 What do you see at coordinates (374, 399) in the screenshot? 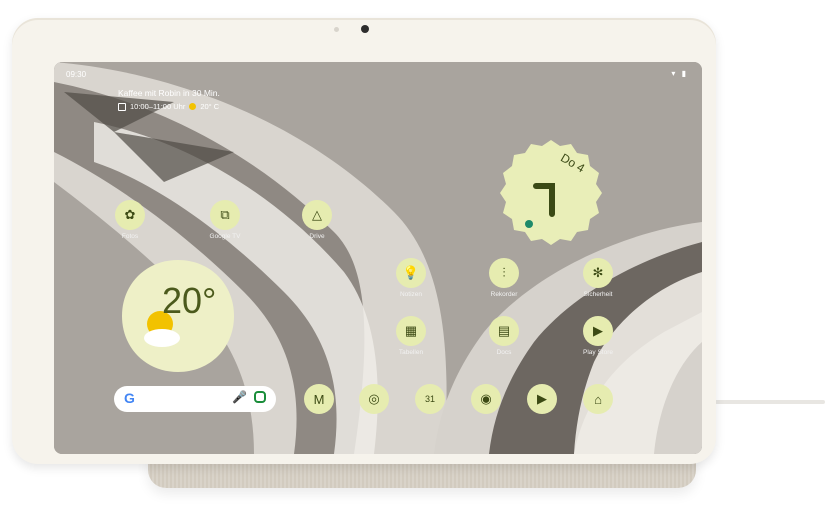
I see `chrome-icon: ◎` at bounding box center [374, 399].